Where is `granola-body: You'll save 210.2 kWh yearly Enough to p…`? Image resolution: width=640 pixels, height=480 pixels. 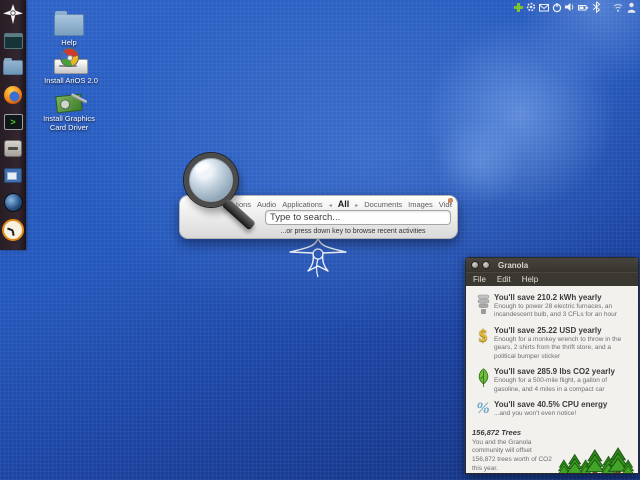 granola-body: You'll save 210.2 kWh yearly Enough to p… is located at coordinates (552, 379).